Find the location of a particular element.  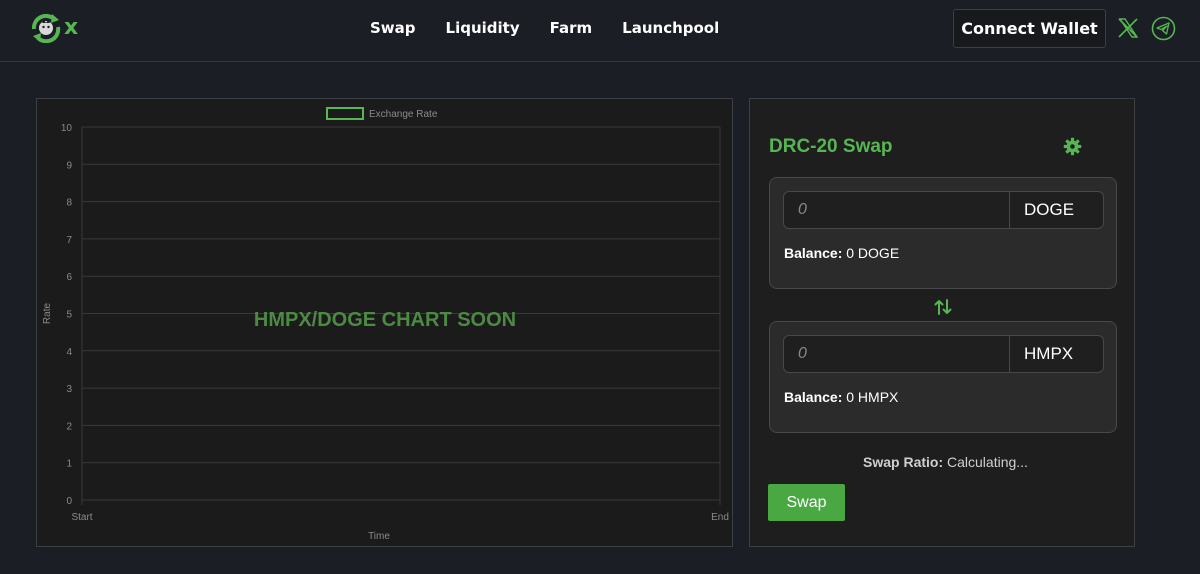

gear-icon is located at coordinates (1072, 146).